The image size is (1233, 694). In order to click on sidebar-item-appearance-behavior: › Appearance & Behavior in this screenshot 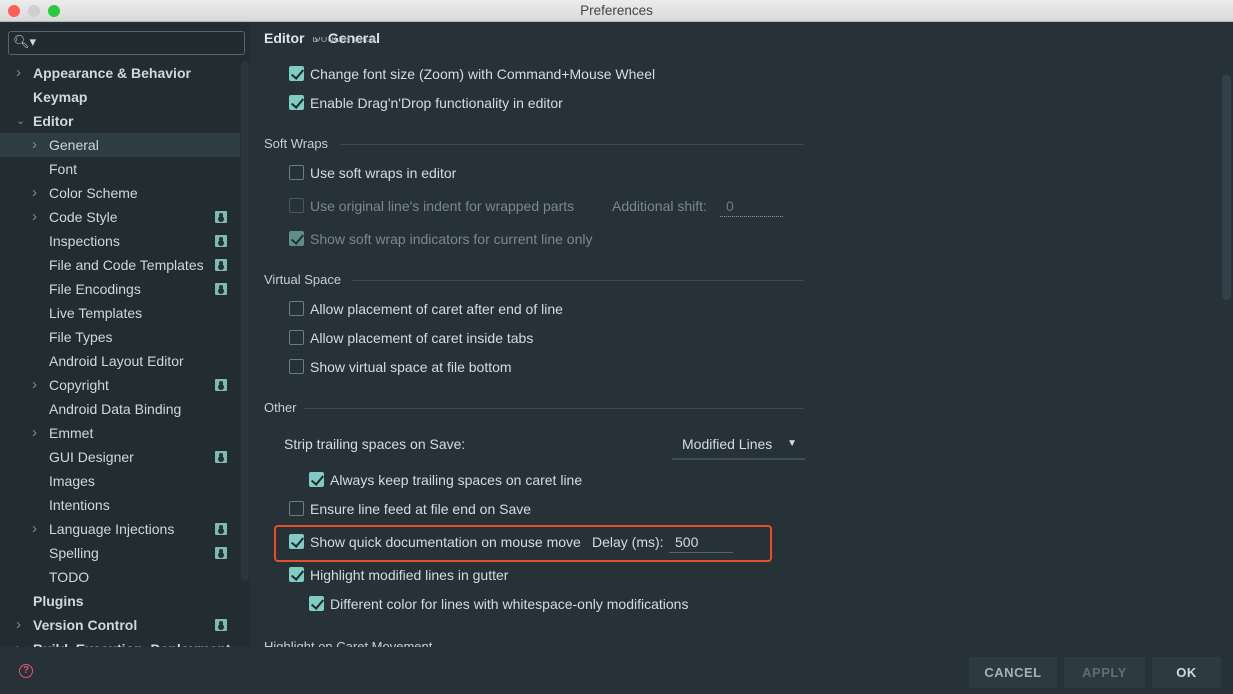, I will do `click(120, 73)`.